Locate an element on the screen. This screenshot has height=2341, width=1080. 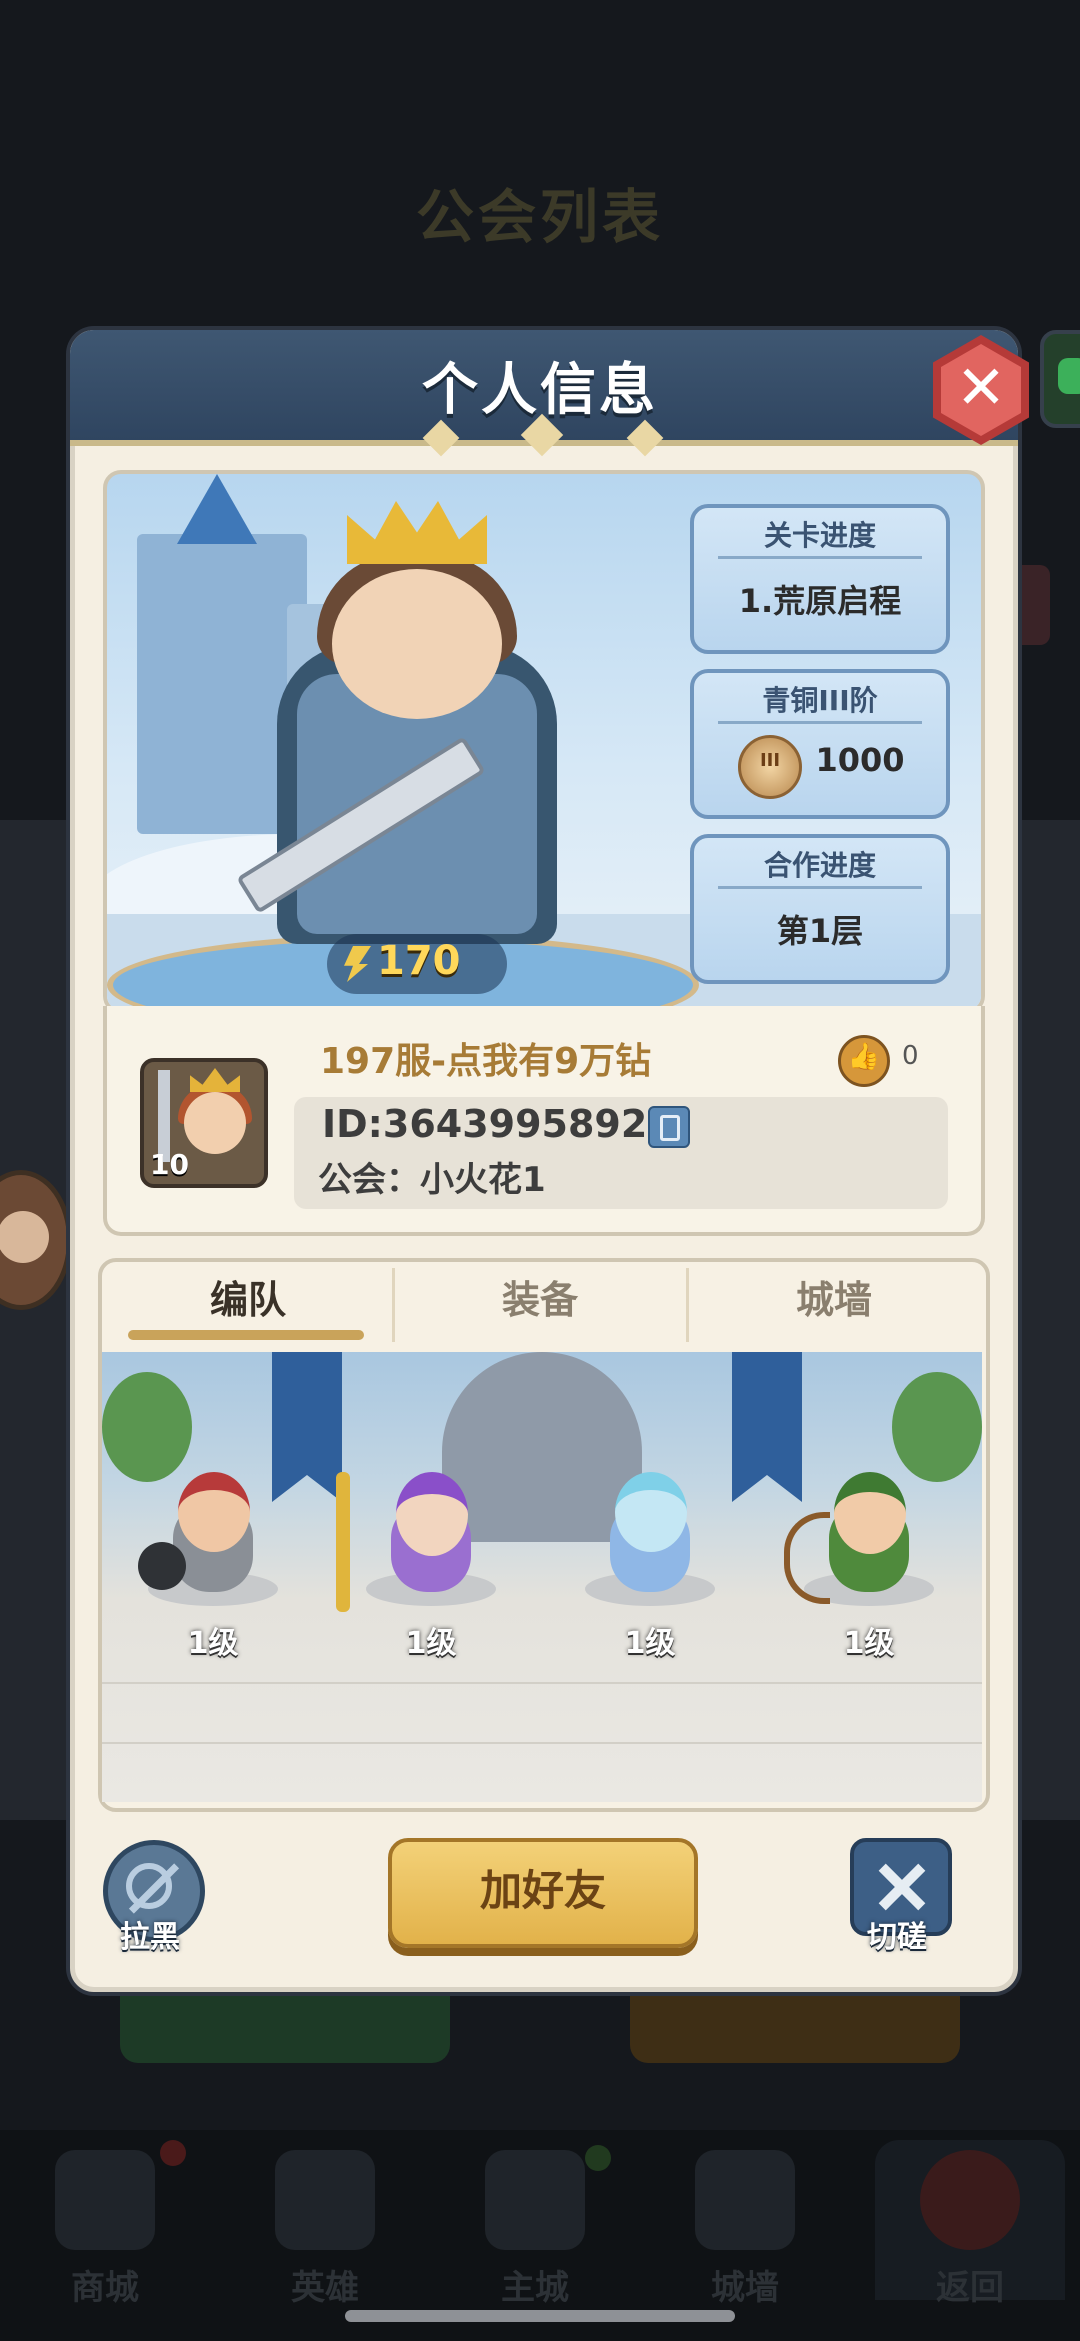
hero-face is located at coordinates (417, 644).